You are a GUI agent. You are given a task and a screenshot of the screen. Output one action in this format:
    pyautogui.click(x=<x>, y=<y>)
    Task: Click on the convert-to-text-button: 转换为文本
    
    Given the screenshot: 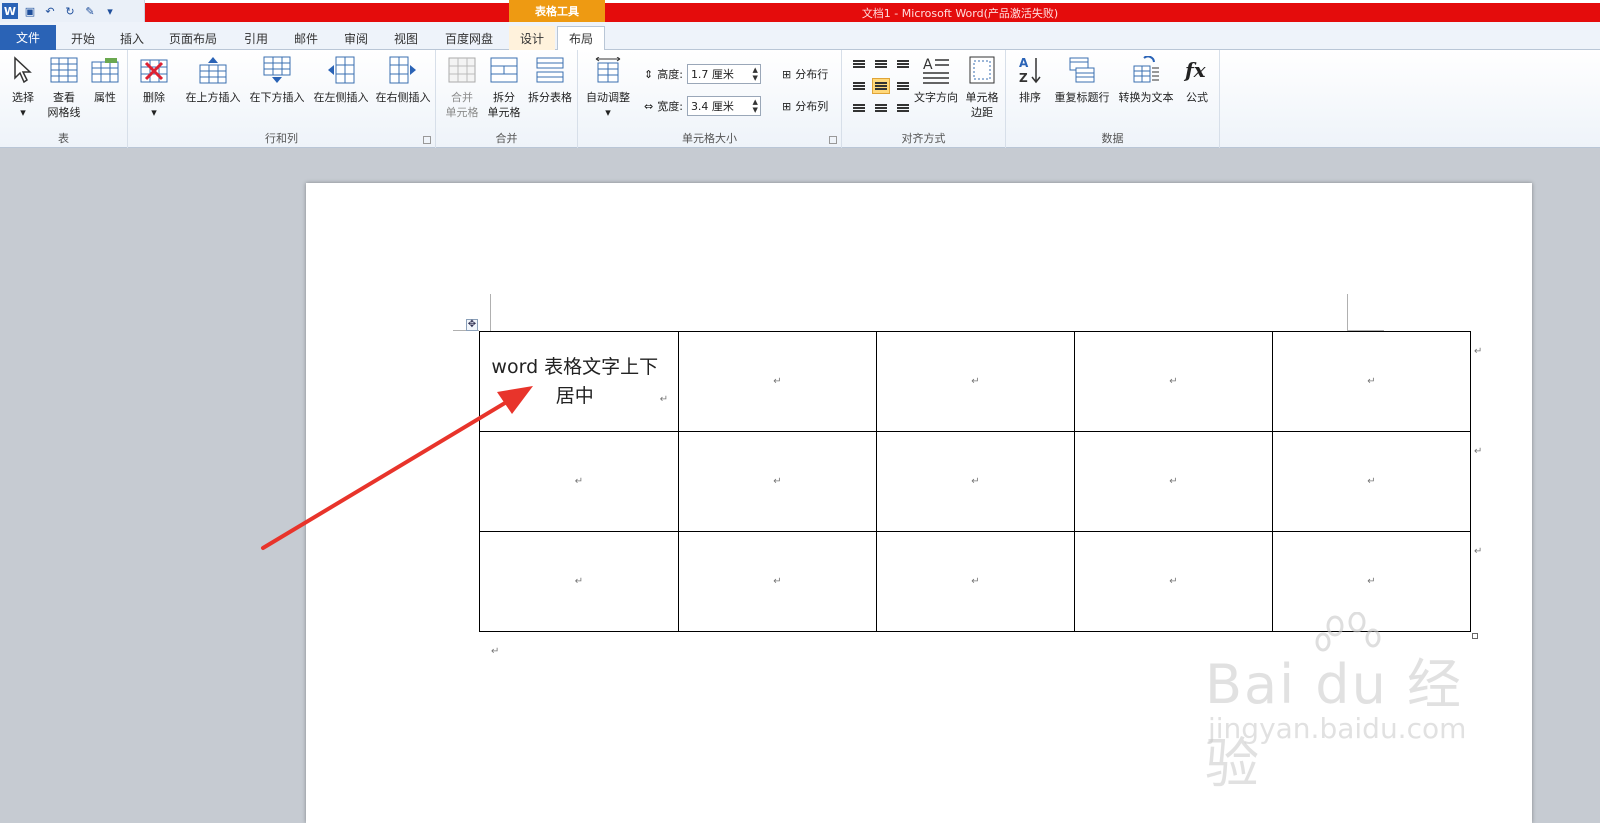 What is the action you would take?
    pyautogui.click(x=1146, y=79)
    